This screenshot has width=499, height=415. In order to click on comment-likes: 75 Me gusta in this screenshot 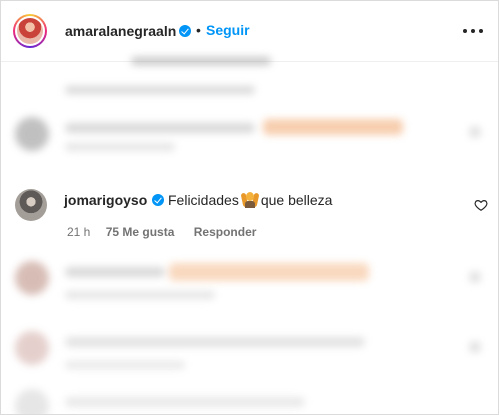, I will do `click(140, 232)`.